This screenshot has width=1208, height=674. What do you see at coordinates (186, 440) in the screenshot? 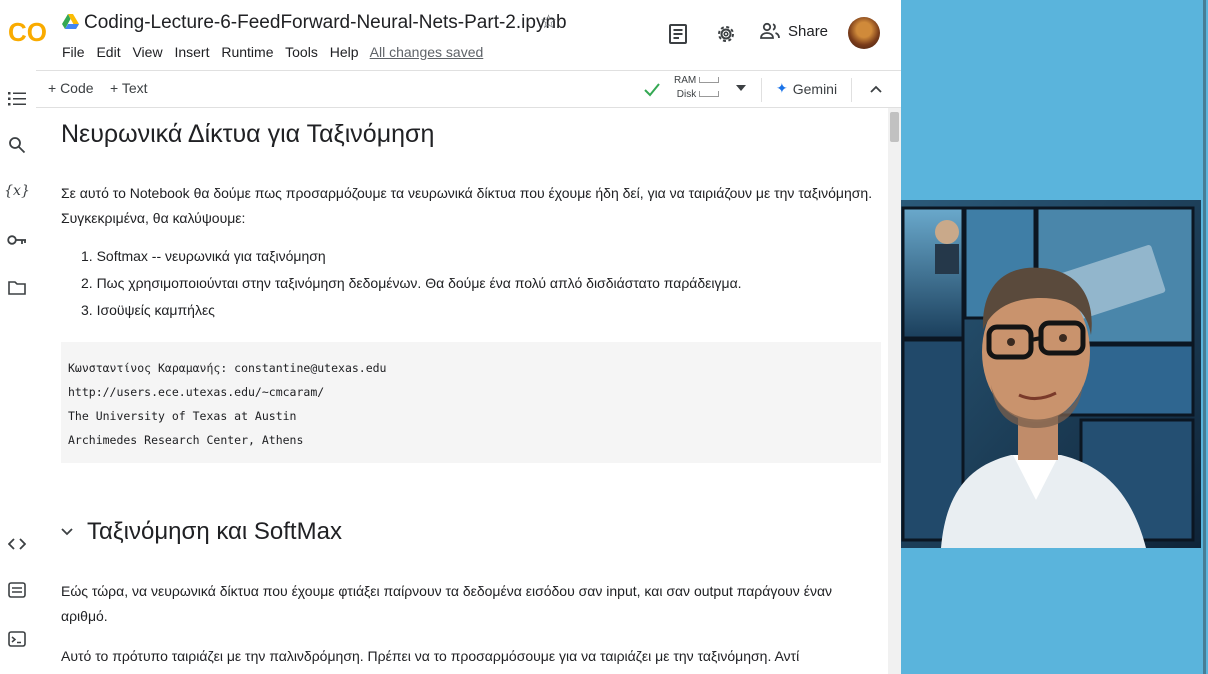
I see `code-line: Archimedes Research Center, Athens` at bounding box center [186, 440].